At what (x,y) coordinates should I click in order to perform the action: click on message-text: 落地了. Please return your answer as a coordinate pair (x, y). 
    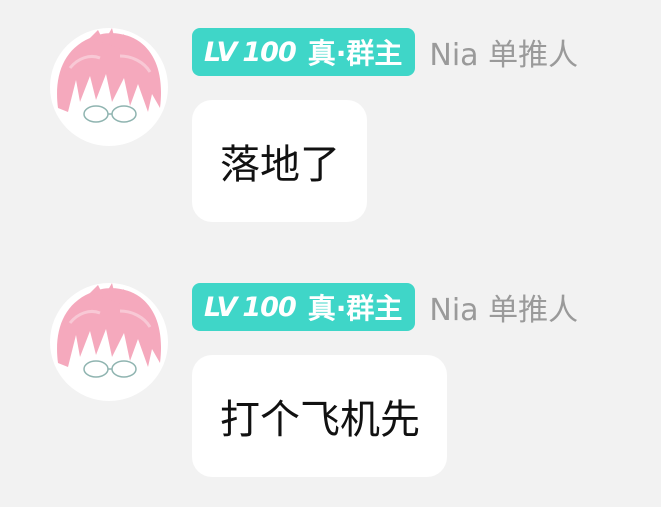
    Looking at the image, I should click on (280, 165).